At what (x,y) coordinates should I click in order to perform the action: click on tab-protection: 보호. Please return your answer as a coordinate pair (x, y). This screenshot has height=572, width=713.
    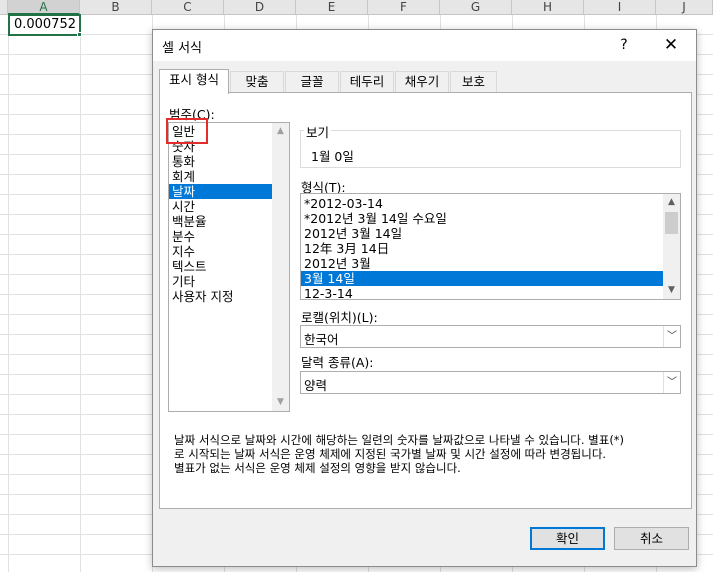
    Looking at the image, I should click on (473, 82).